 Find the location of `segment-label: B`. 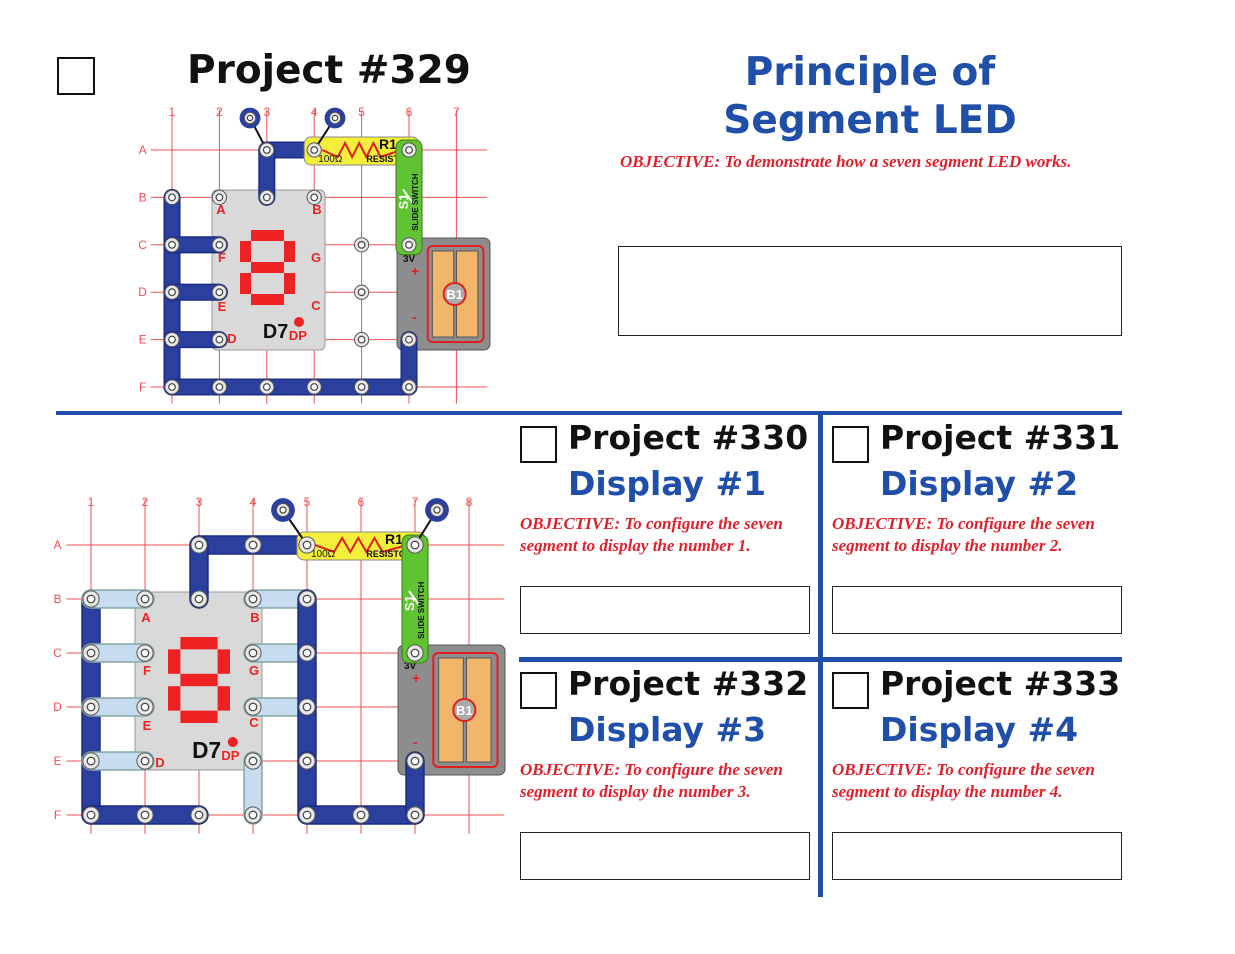

segment-label: B is located at coordinates (254, 617).